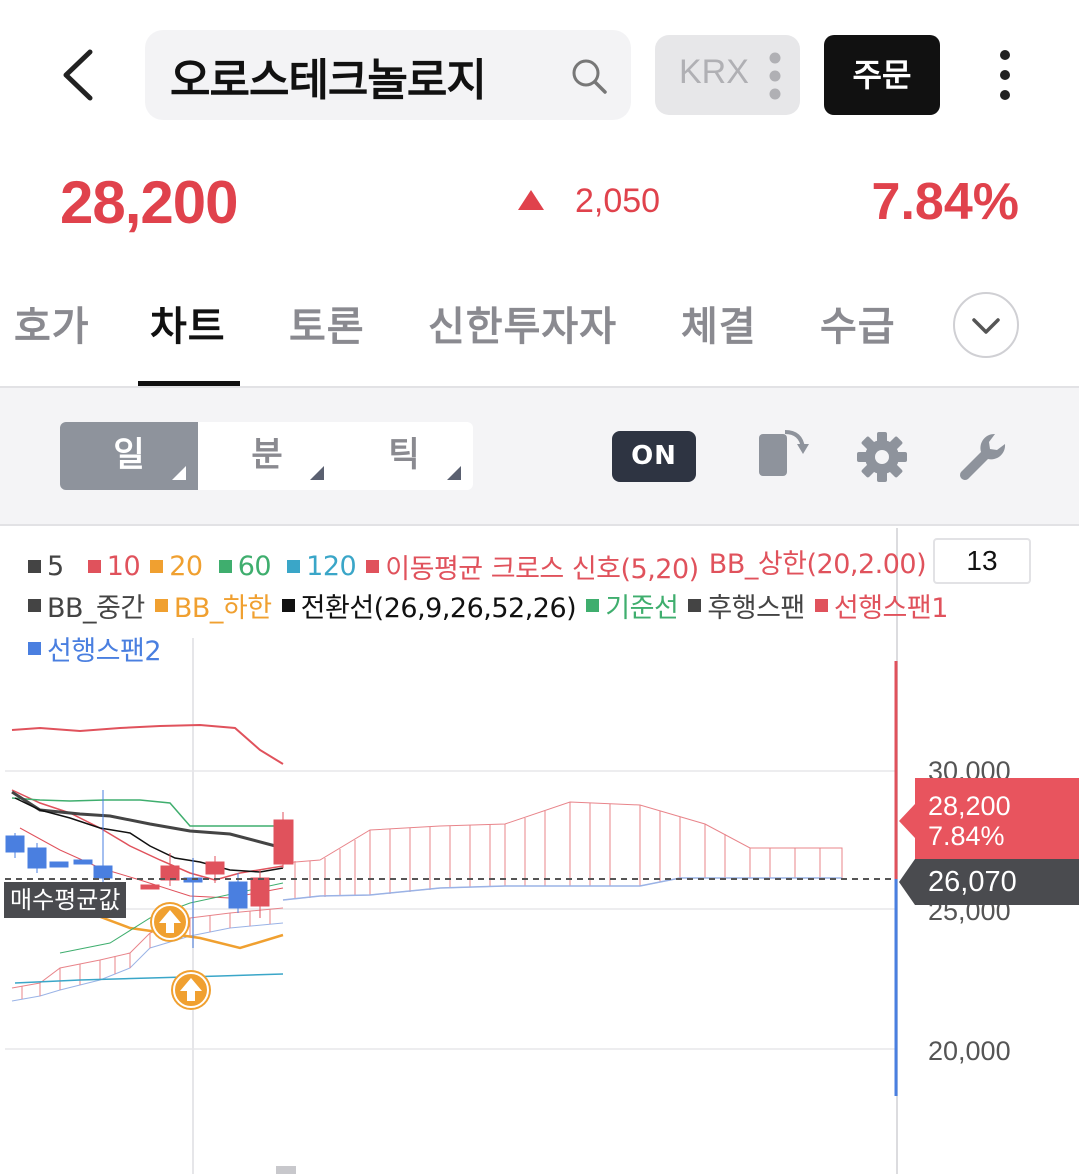 The height and width of the screenshot is (1174, 1079). I want to click on tab-discussion: 토론, so click(327, 323).